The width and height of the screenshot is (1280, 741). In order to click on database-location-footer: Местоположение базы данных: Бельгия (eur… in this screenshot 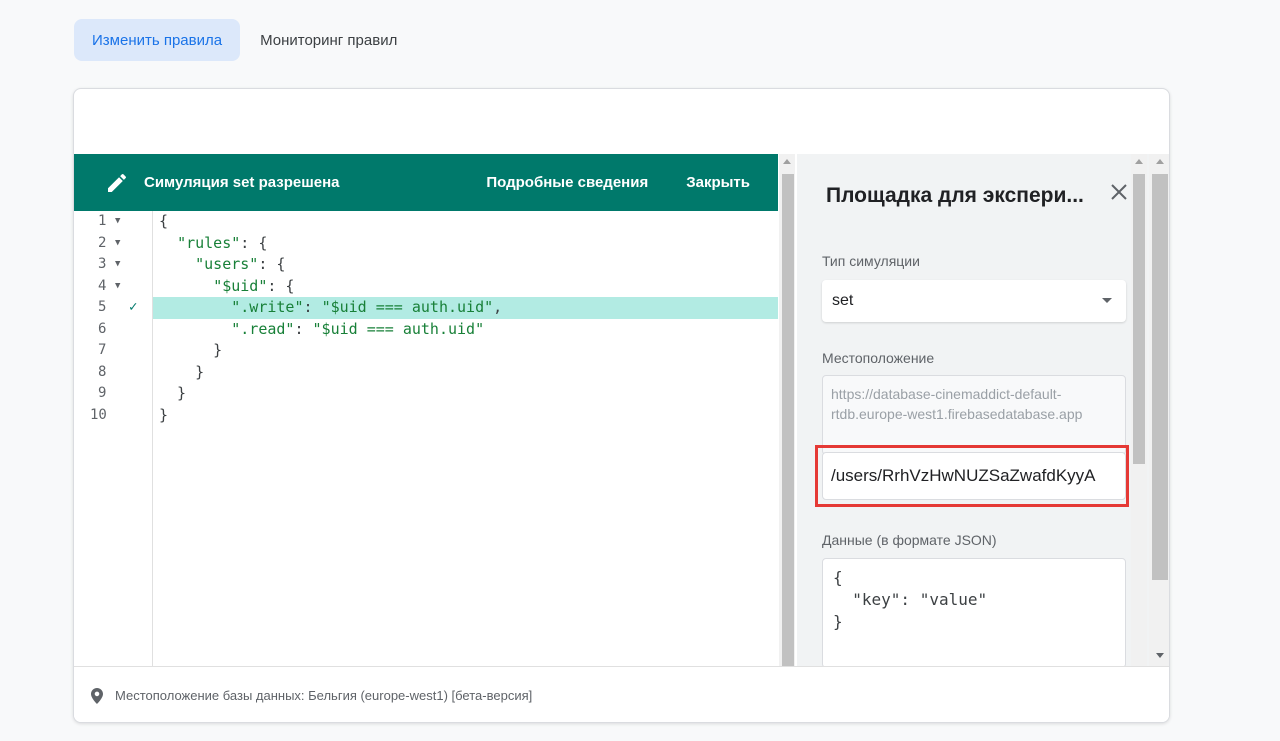, I will do `click(621, 694)`.